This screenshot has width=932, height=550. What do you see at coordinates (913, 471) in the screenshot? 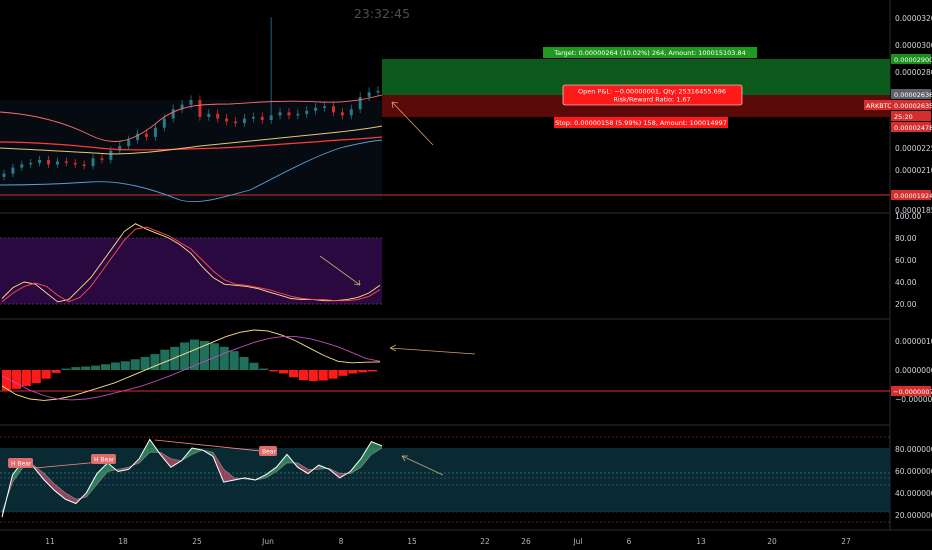
I see `mfi-tick: 60.00000000` at bounding box center [913, 471].